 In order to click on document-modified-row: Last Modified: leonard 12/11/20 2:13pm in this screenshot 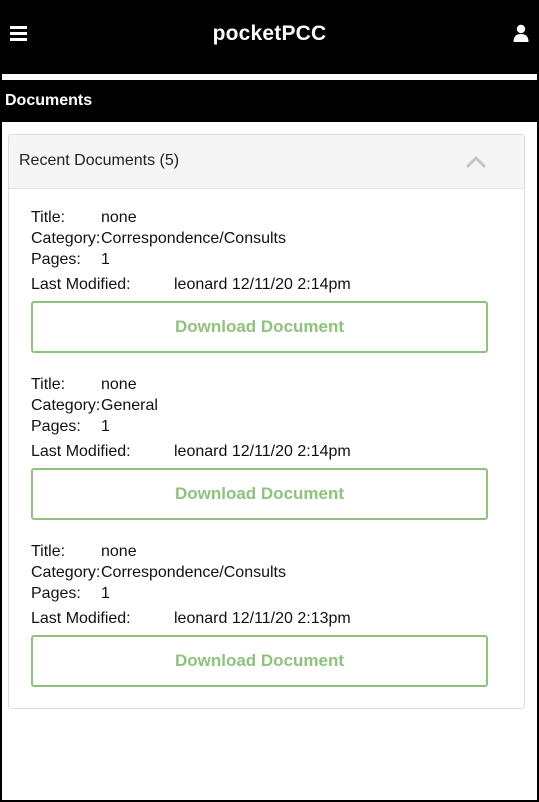, I will do `click(277, 618)`.